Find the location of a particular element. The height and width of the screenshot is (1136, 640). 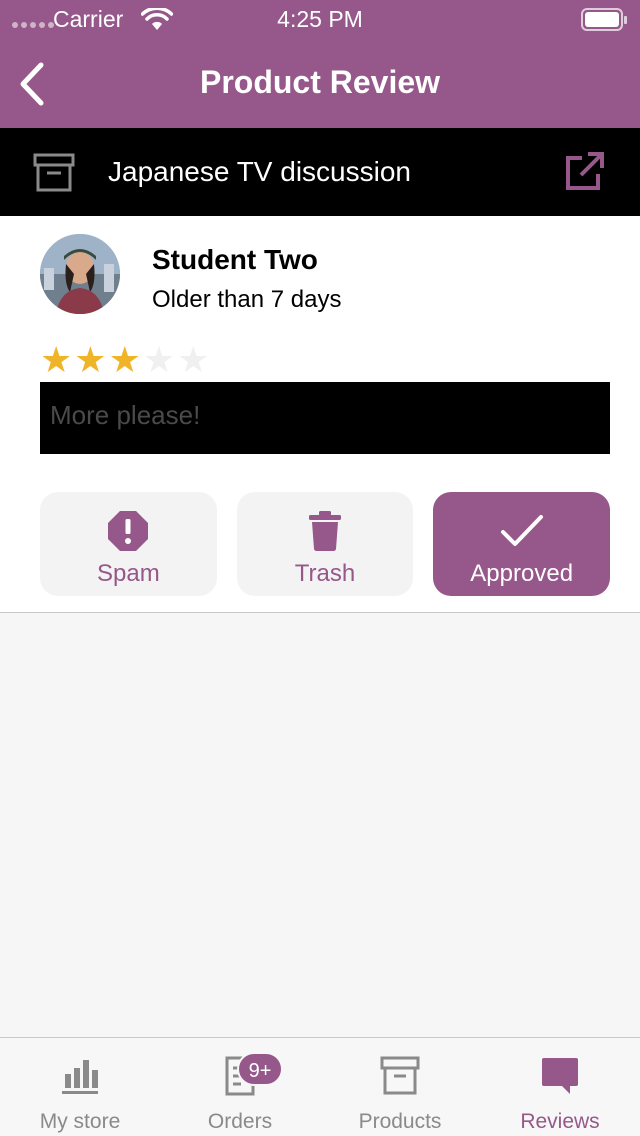

tab-my-store: My store is located at coordinates (80, 1087).